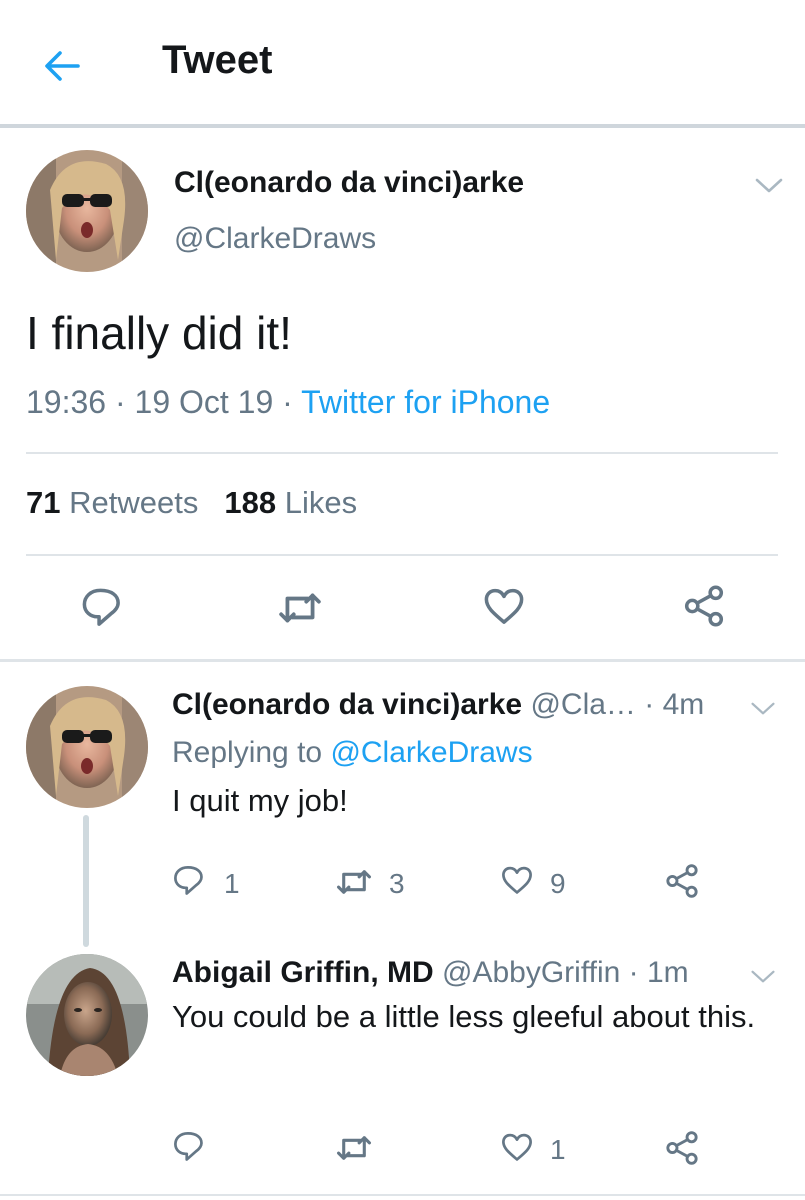 The width and height of the screenshot is (805, 1200). I want to click on tweet-date: 19 Oct 19, so click(204, 402).